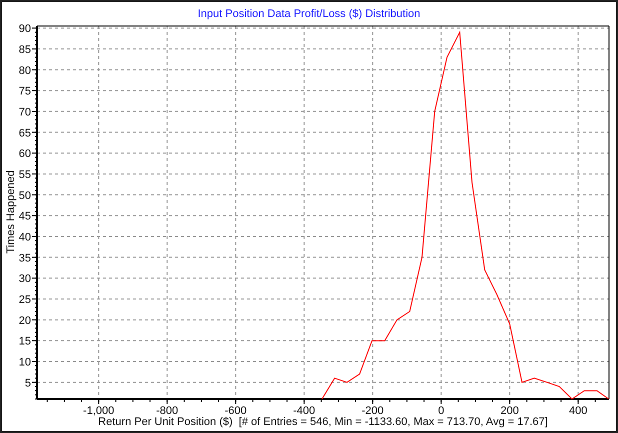 Image resolution: width=618 pixels, height=433 pixels. I want to click on x-tick-label: -600, so click(235, 411).